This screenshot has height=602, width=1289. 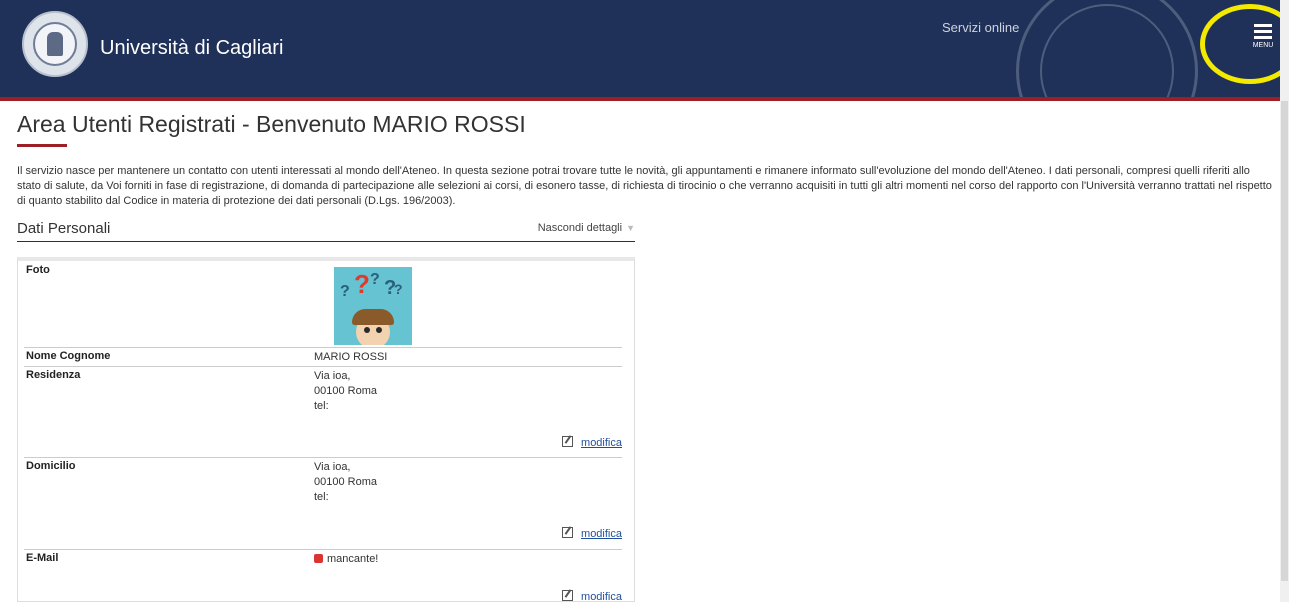 What do you see at coordinates (332, 467) in the screenshot?
I see `domicilio-address: Via ioa,` at bounding box center [332, 467].